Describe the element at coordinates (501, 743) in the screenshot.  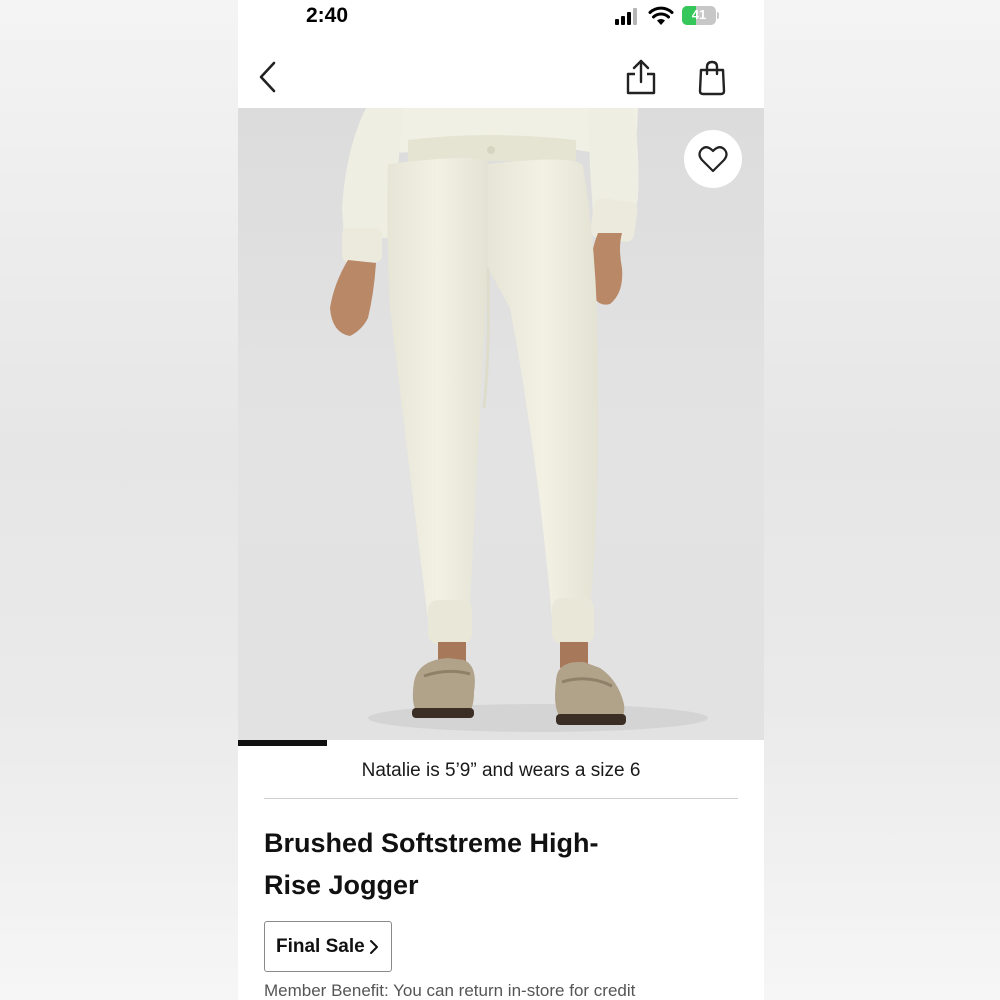
I see `image-carousel-progress` at that location.